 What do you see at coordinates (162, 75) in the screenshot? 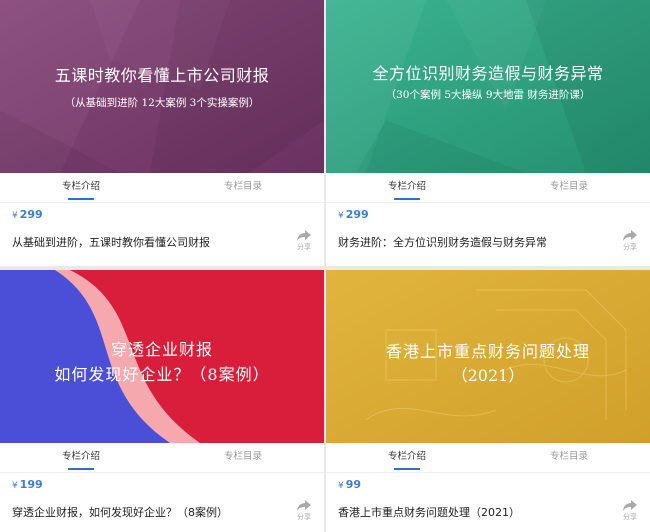
I see `banner-title: 五课时教你看懂上市公司财报` at bounding box center [162, 75].